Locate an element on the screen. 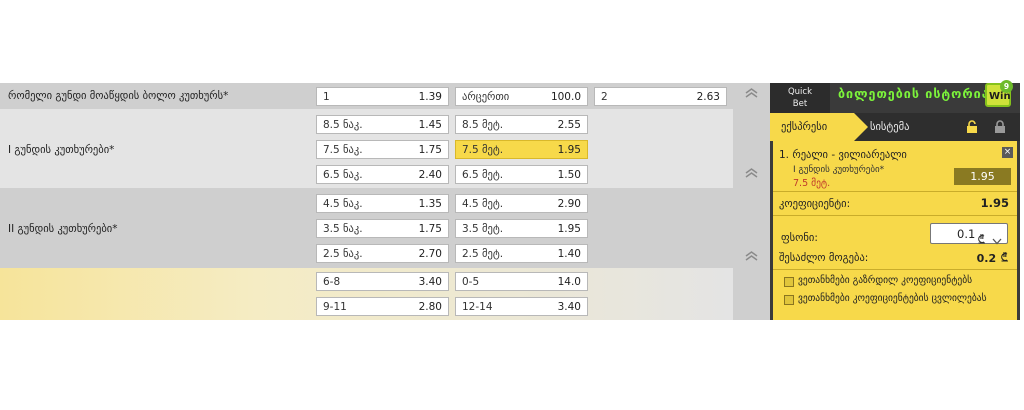 This screenshot has height=410, width=1024. odd-button: 0-5 14.0 is located at coordinates (521, 281).